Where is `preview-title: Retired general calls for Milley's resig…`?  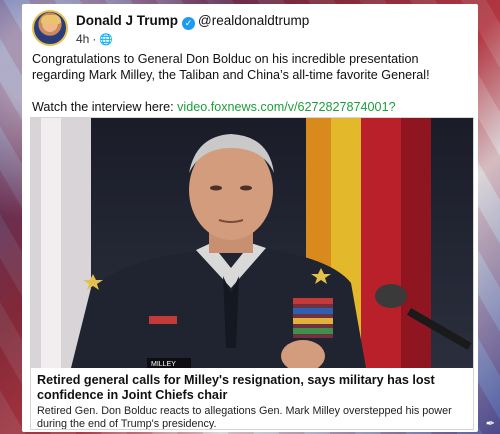
preview-title: Retired general calls for Milley's resig… is located at coordinates (252, 388).